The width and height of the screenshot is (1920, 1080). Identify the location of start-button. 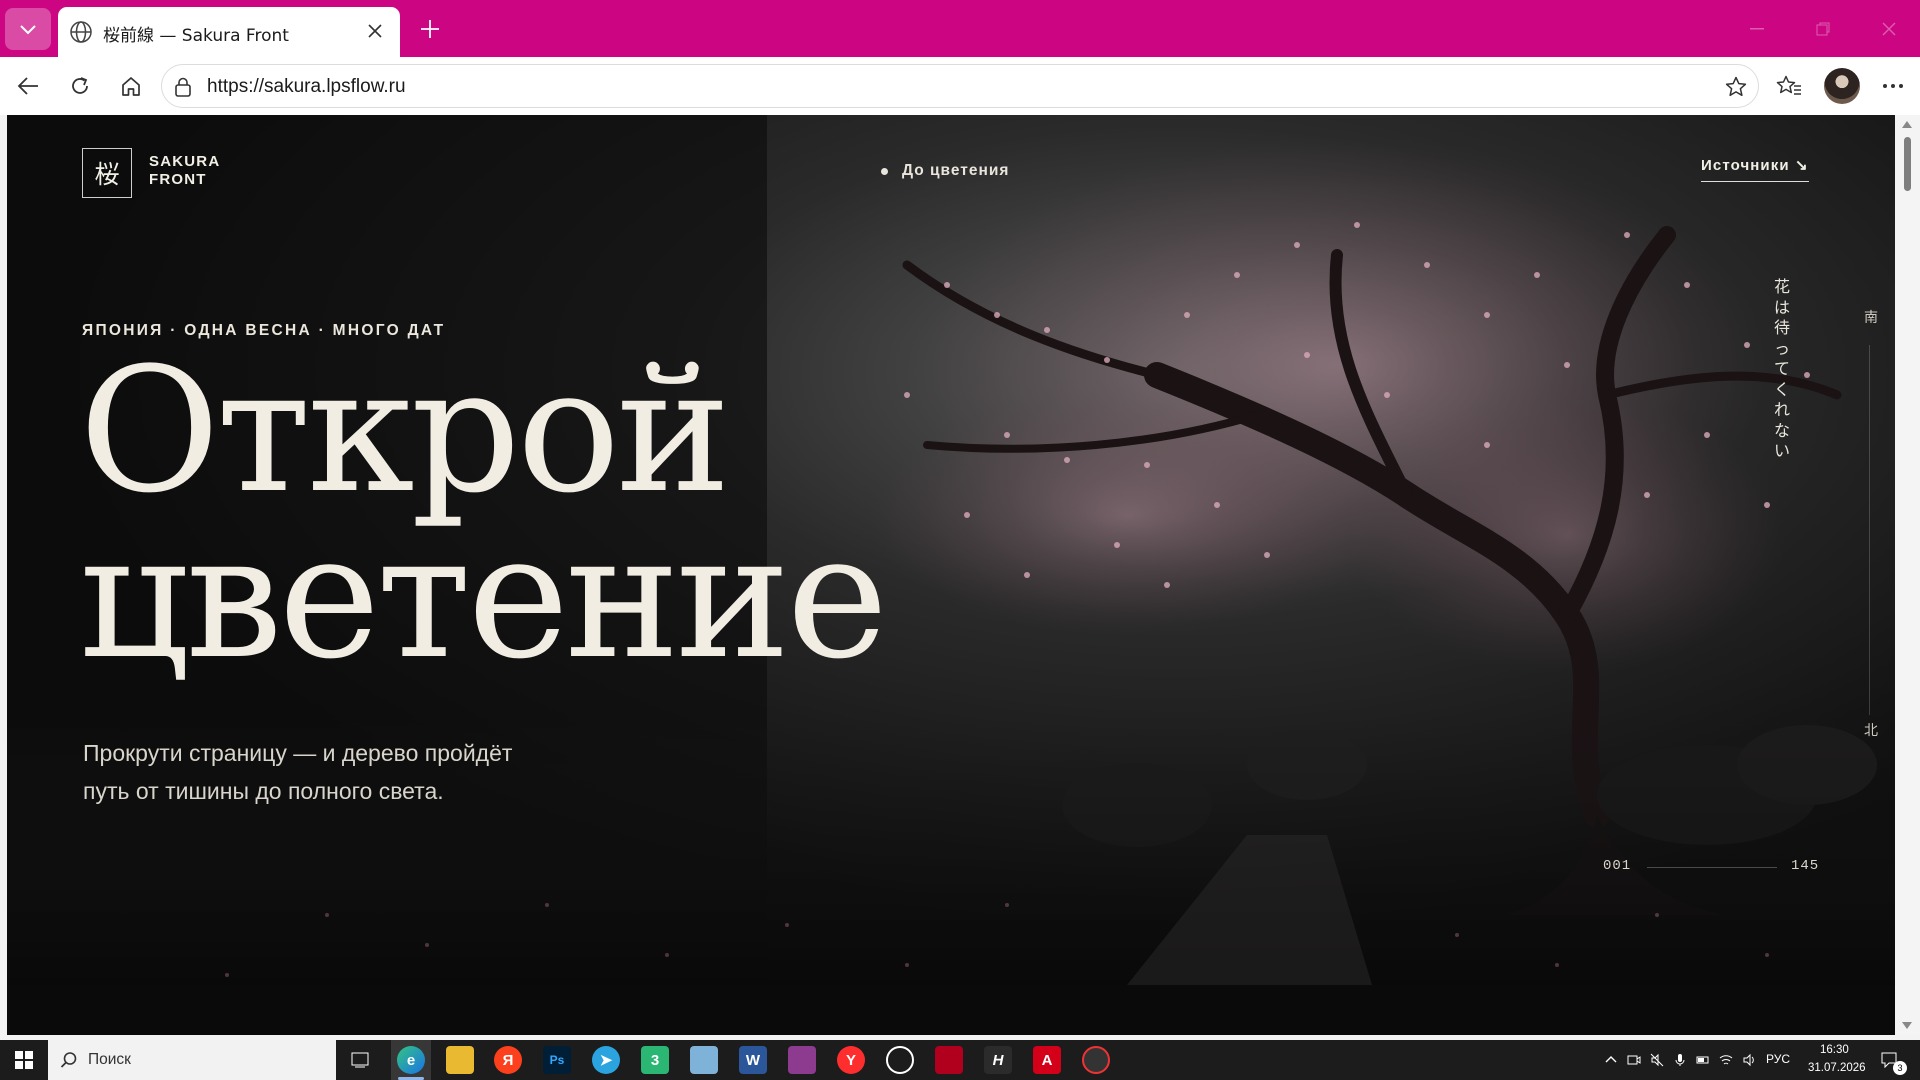
(24, 1060).